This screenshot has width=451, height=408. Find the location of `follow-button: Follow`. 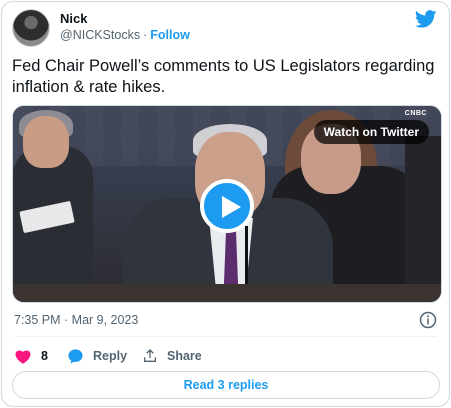

follow-button: Follow is located at coordinates (170, 35).